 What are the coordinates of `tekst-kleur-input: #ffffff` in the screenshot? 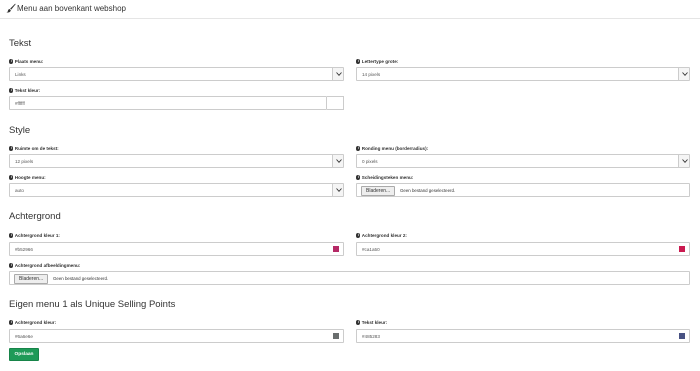 It's located at (168, 103).